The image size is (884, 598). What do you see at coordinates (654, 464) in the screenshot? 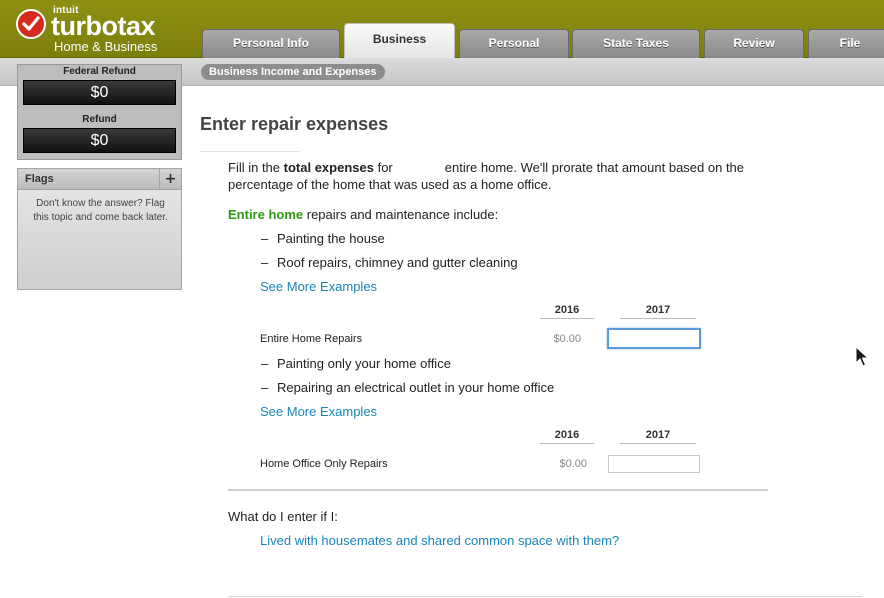
I see `home-office-repairs-input` at bounding box center [654, 464].